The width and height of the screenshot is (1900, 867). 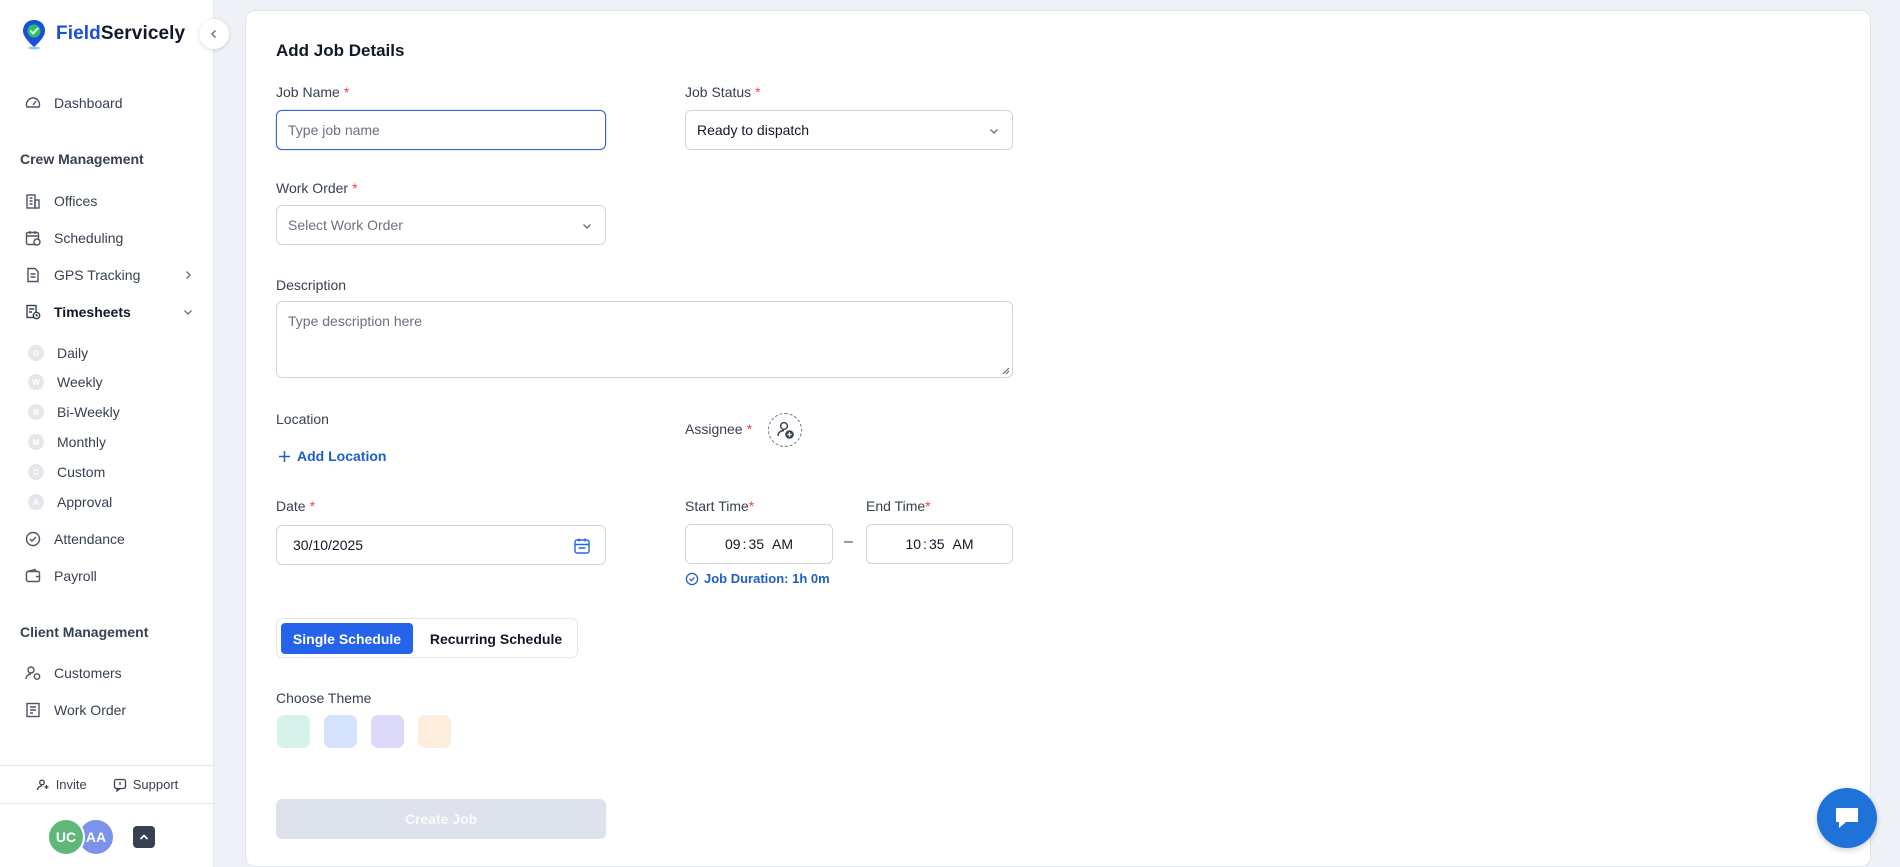 What do you see at coordinates (345, 225) in the screenshot?
I see `work-order-placeholder: Select Work Order` at bounding box center [345, 225].